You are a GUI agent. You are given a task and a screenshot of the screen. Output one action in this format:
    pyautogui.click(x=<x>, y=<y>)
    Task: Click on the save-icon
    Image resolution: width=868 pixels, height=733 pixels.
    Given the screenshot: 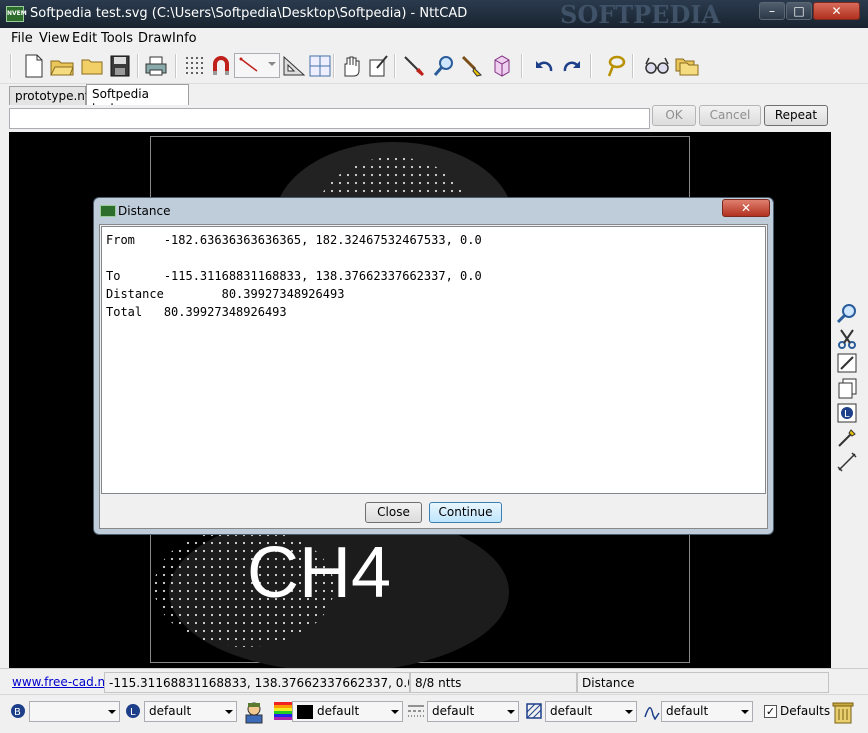 What is the action you would take?
    pyautogui.click(x=120, y=66)
    